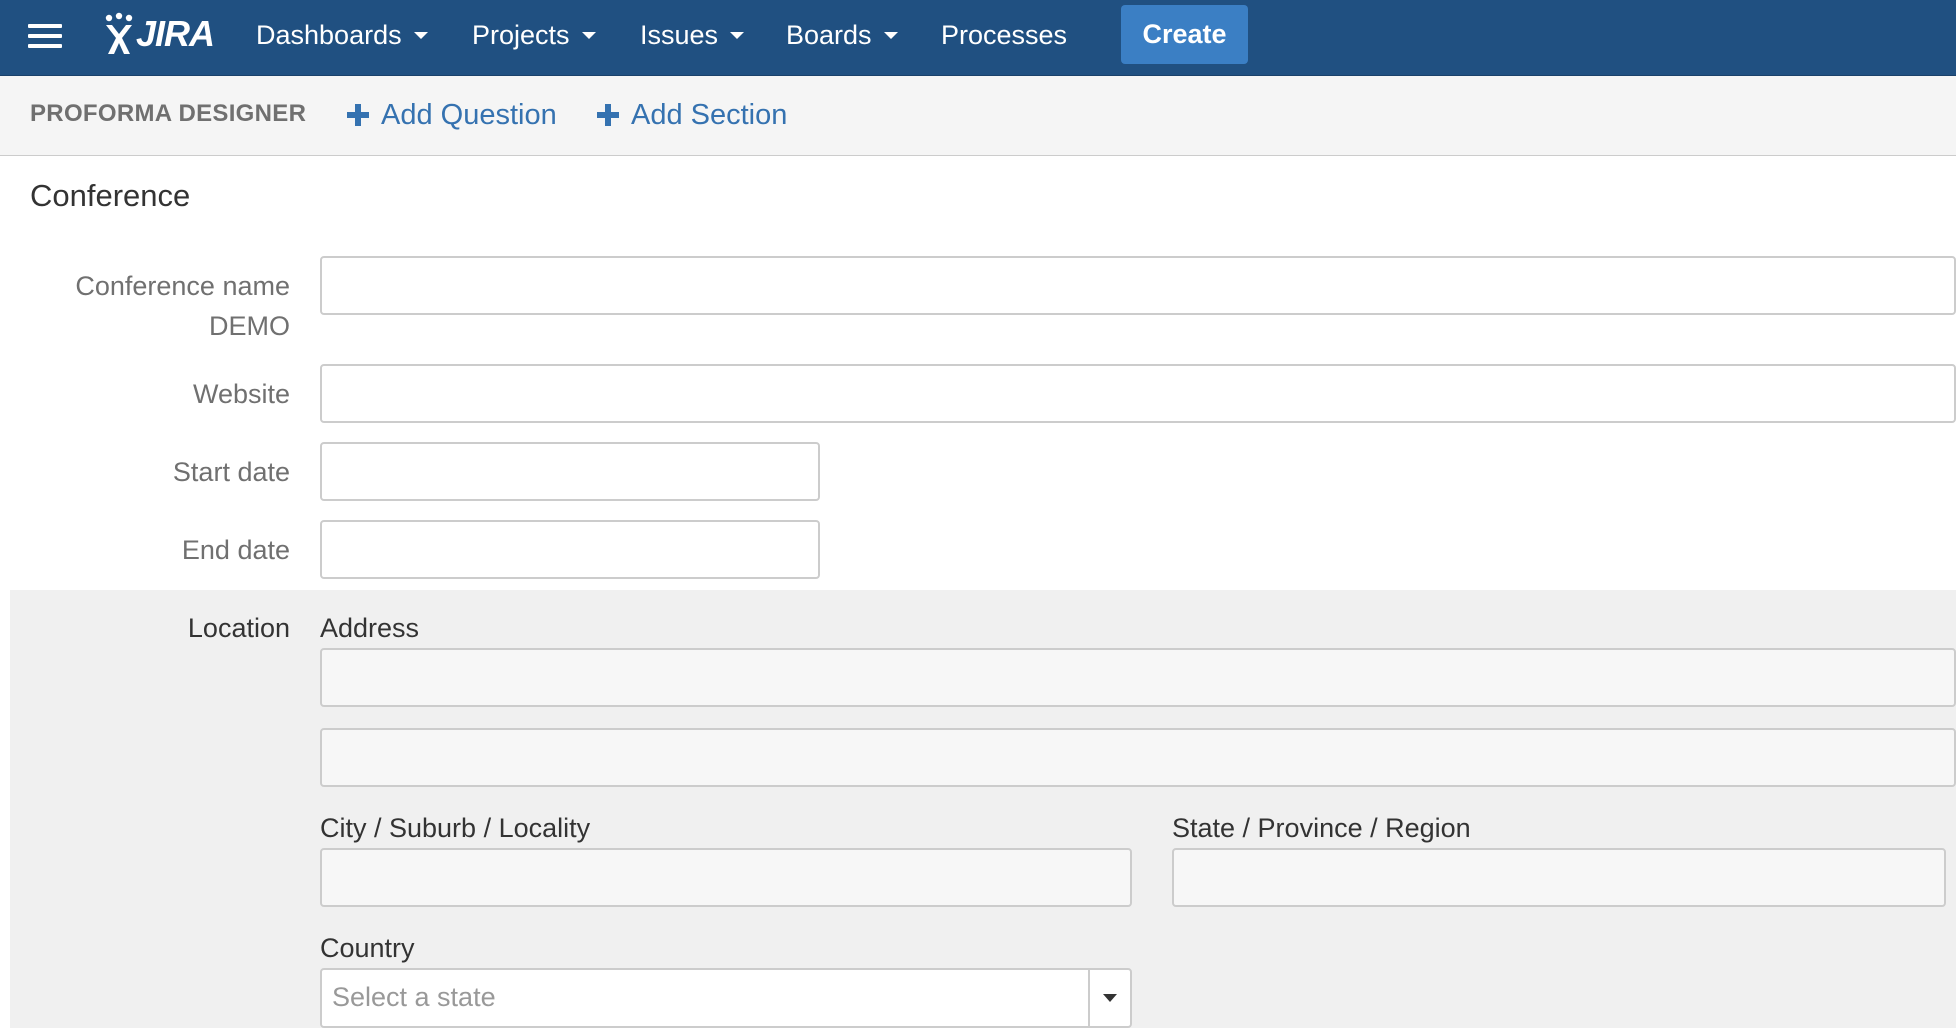 Image resolution: width=1956 pixels, height=1028 pixels. I want to click on logo-text: JIRA, so click(175, 33).